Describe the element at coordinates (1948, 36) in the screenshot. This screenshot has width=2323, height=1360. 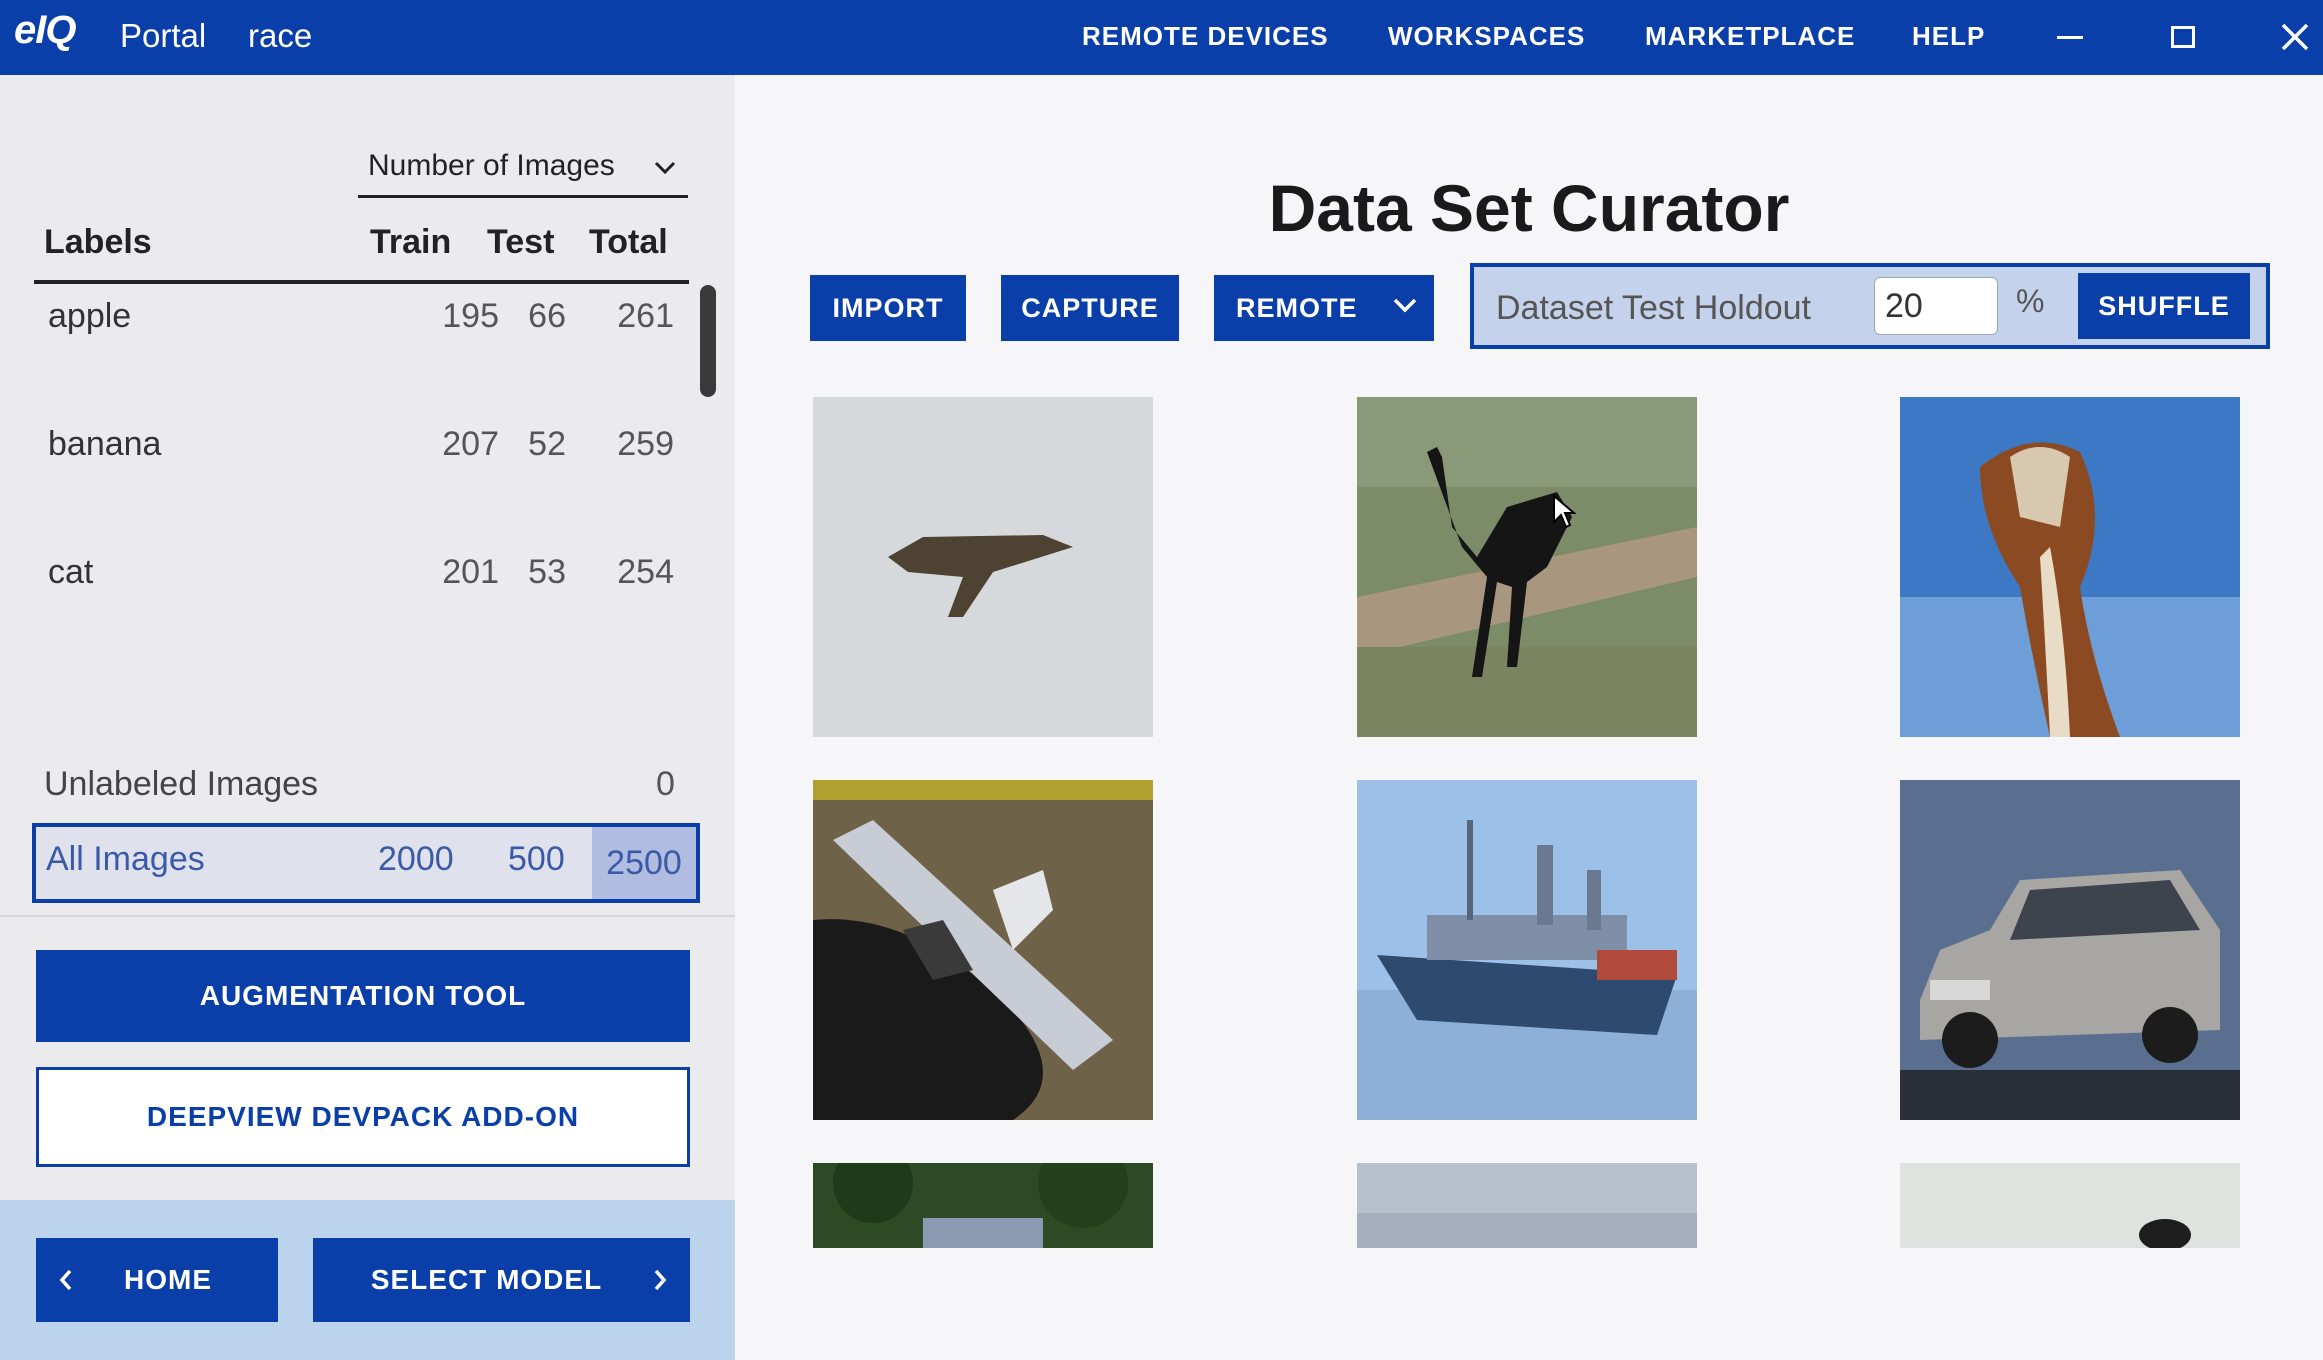
I see `nav-help: HELP` at that location.